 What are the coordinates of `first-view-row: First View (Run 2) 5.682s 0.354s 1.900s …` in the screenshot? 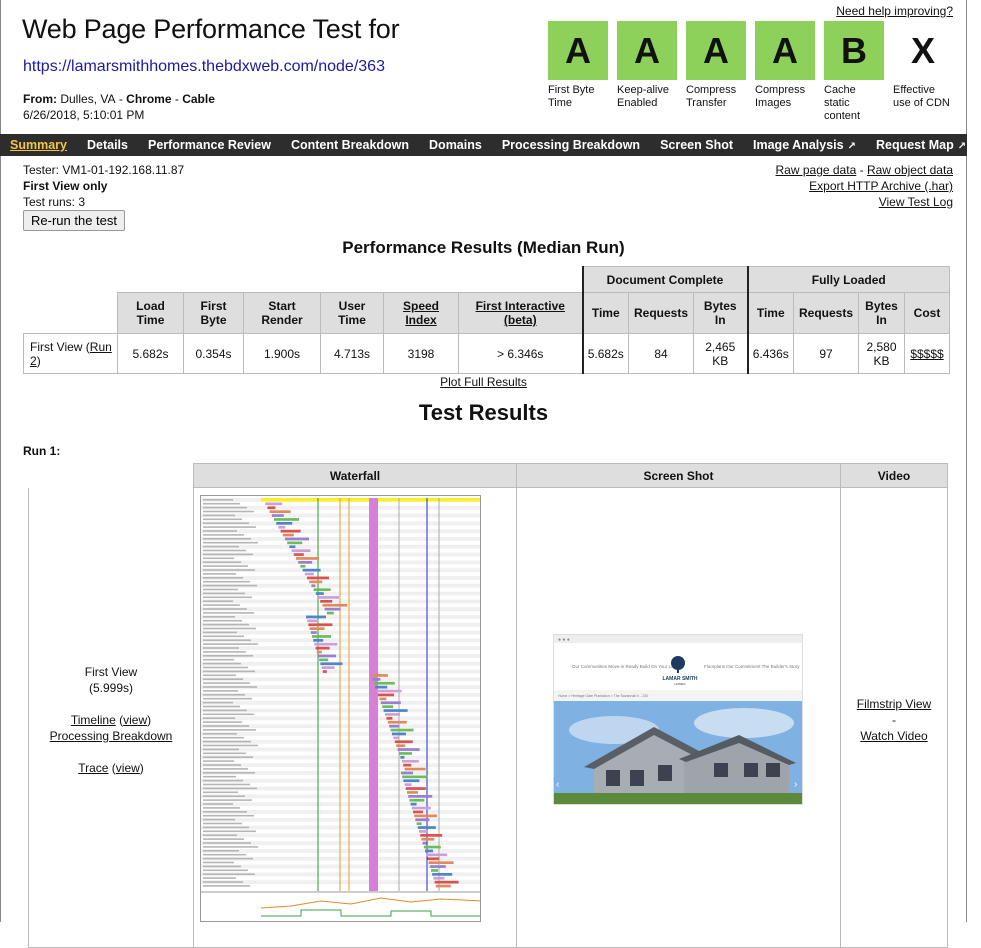 It's located at (486, 353).